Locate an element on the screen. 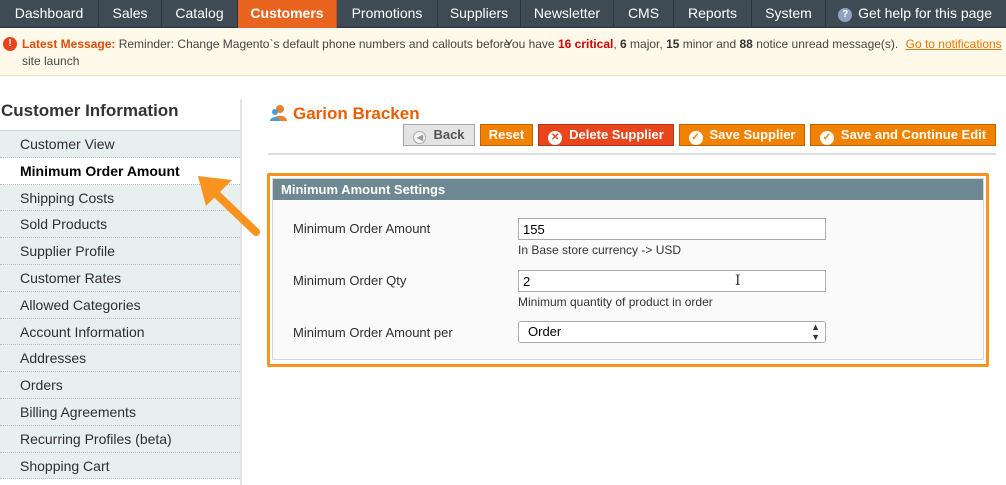 This screenshot has height=485, width=1006. minor-label: minor and is located at coordinates (709, 44).